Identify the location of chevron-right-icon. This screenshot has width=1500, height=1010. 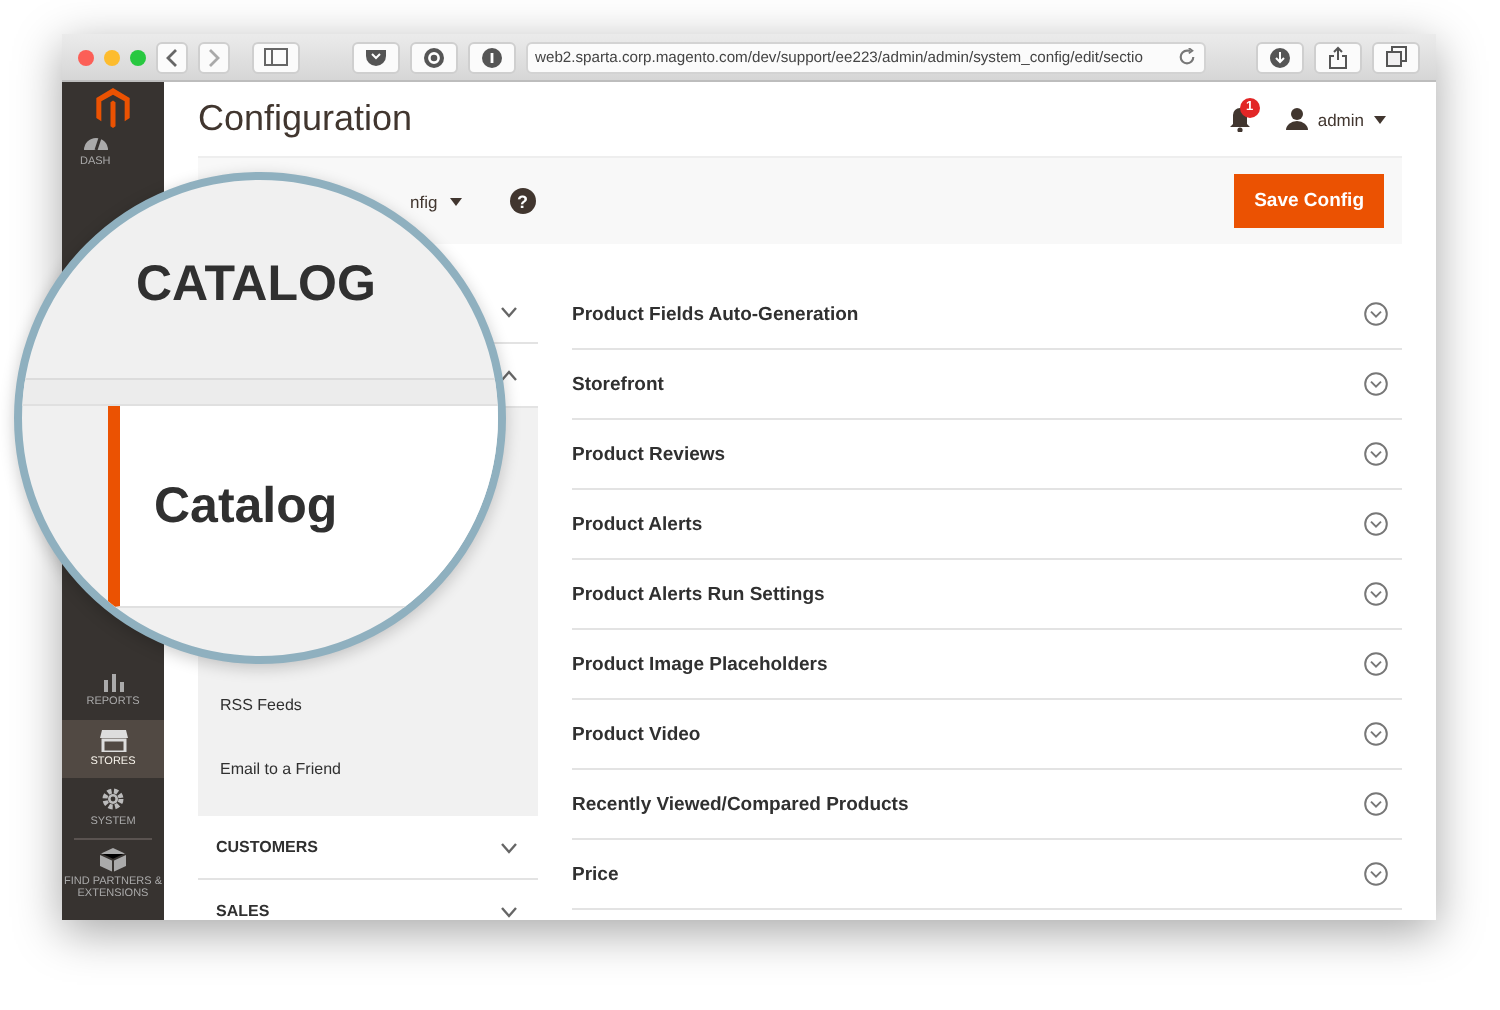
(214, 57).